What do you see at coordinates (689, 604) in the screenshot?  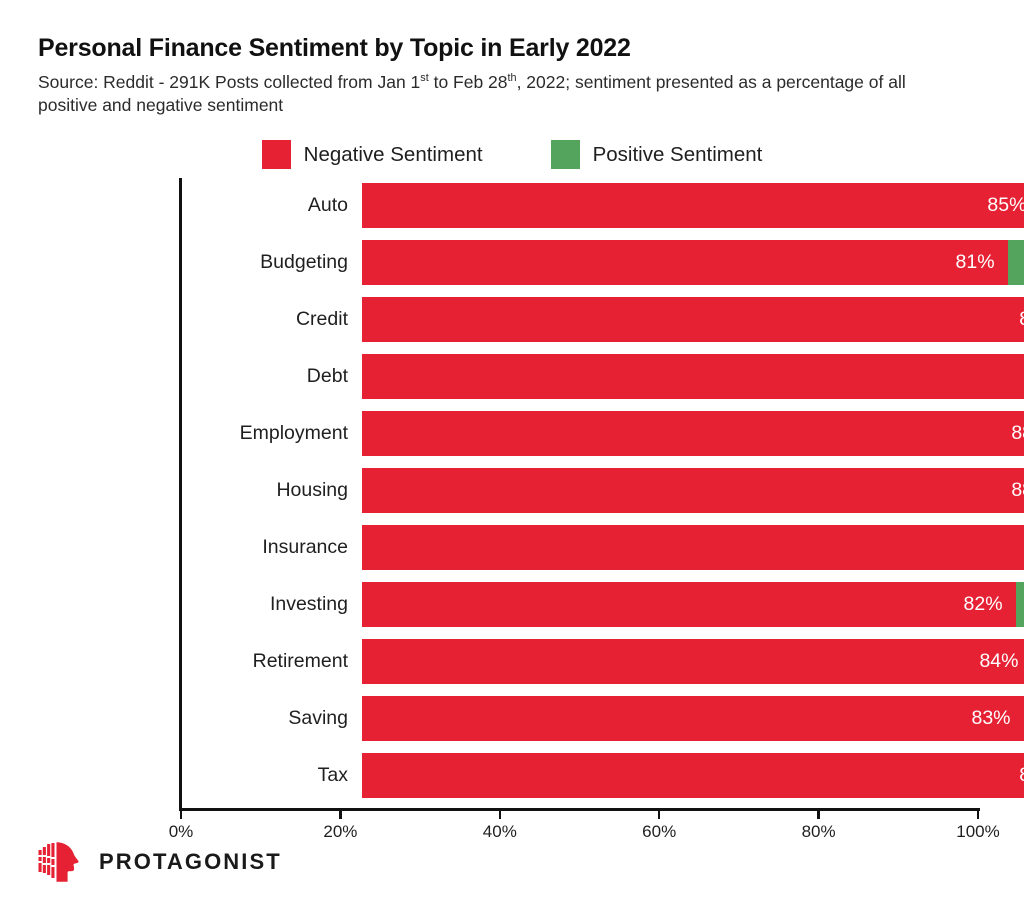 I see `bar-segment-negative: 82%` at bounding box center [689, 604].